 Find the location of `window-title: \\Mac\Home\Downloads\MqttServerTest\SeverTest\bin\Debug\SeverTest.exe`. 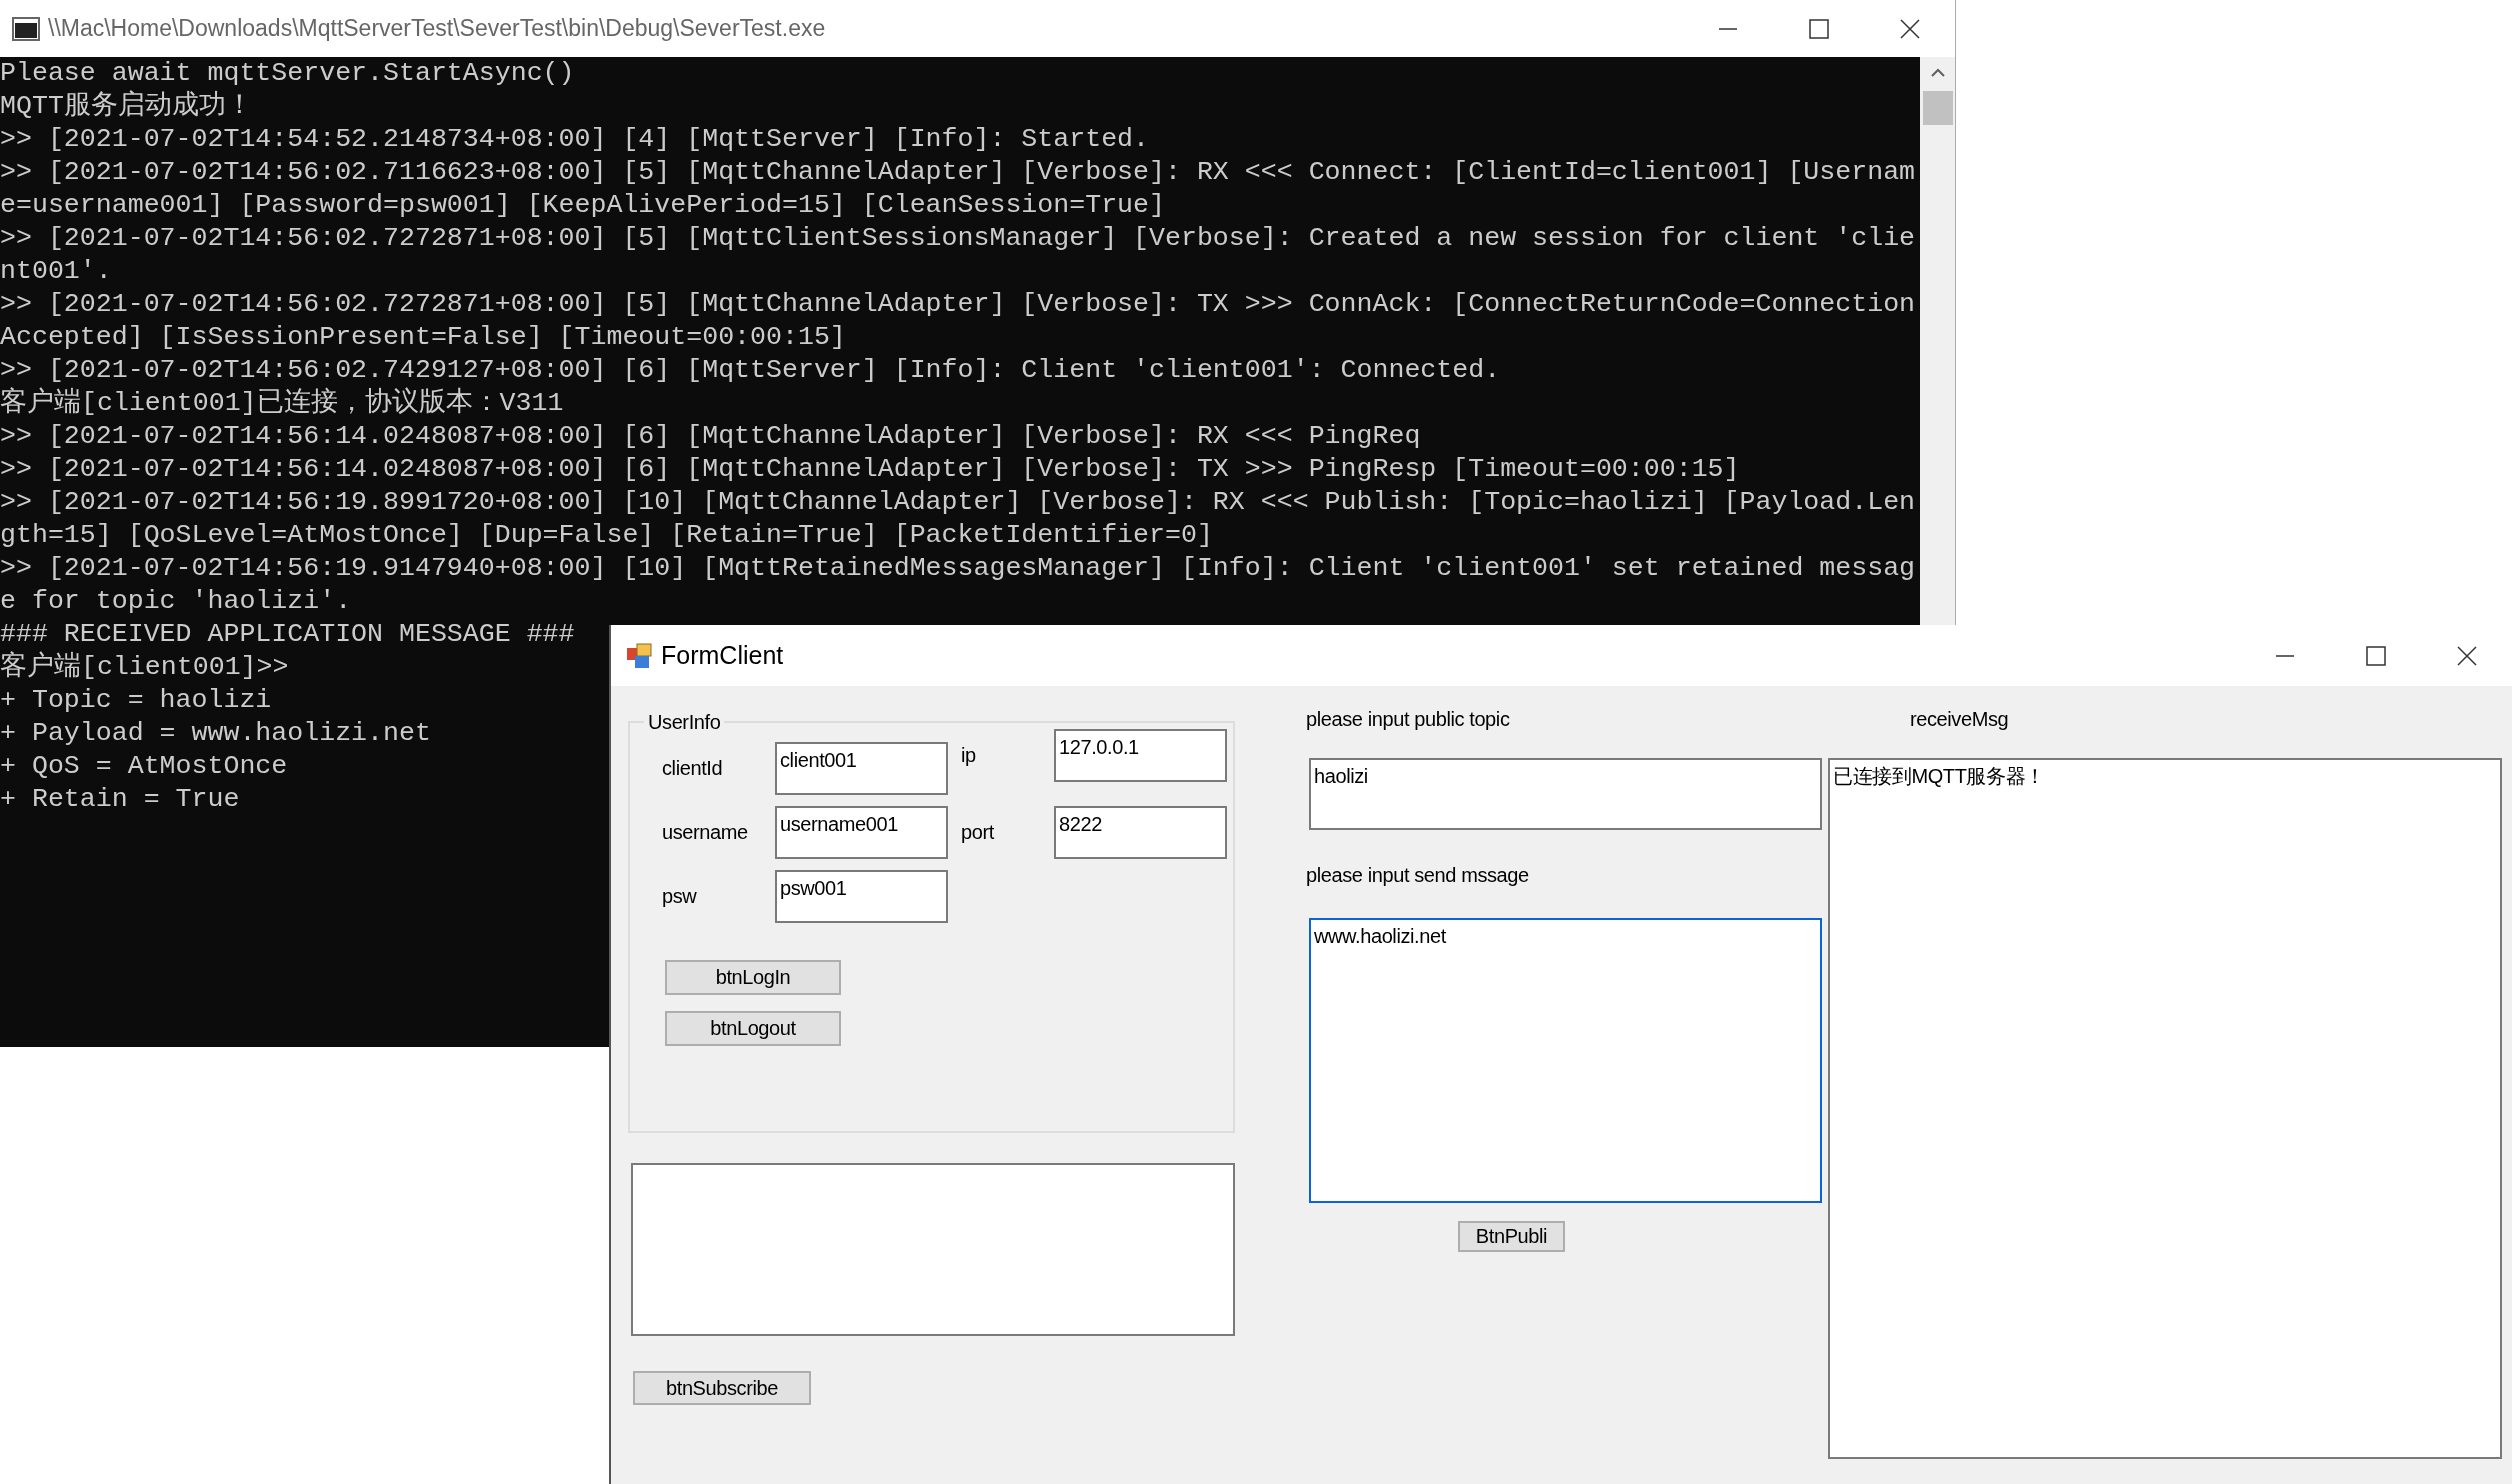

window-title: \\Mac\Home\Downloads\MqttServerTest\SeverTest\bin\Debug\SeverTest.exe is located at coordinates (437, 28).